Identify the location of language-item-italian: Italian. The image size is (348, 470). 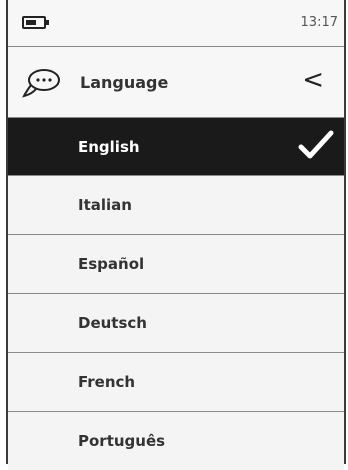
(176, 205).